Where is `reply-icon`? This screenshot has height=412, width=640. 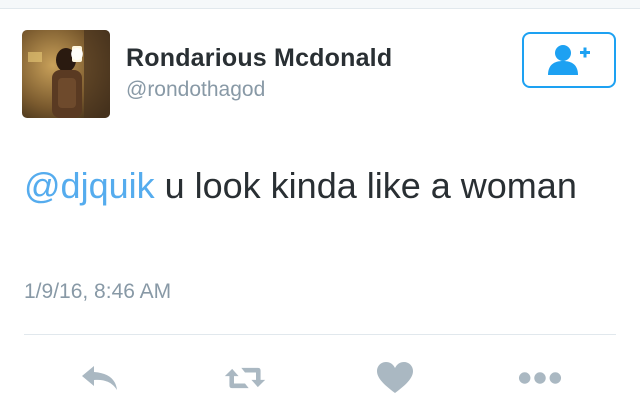
reply-icon is located at coordinates (99, 378).